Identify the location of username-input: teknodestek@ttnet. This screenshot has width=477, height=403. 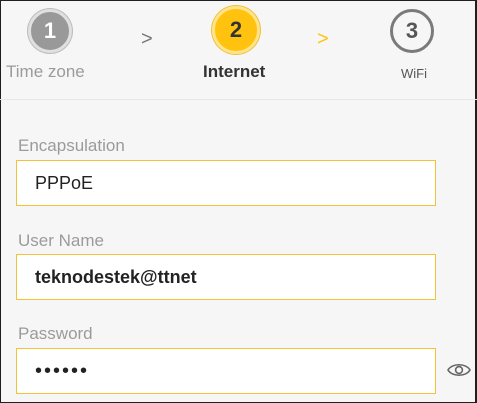
(226, 277).